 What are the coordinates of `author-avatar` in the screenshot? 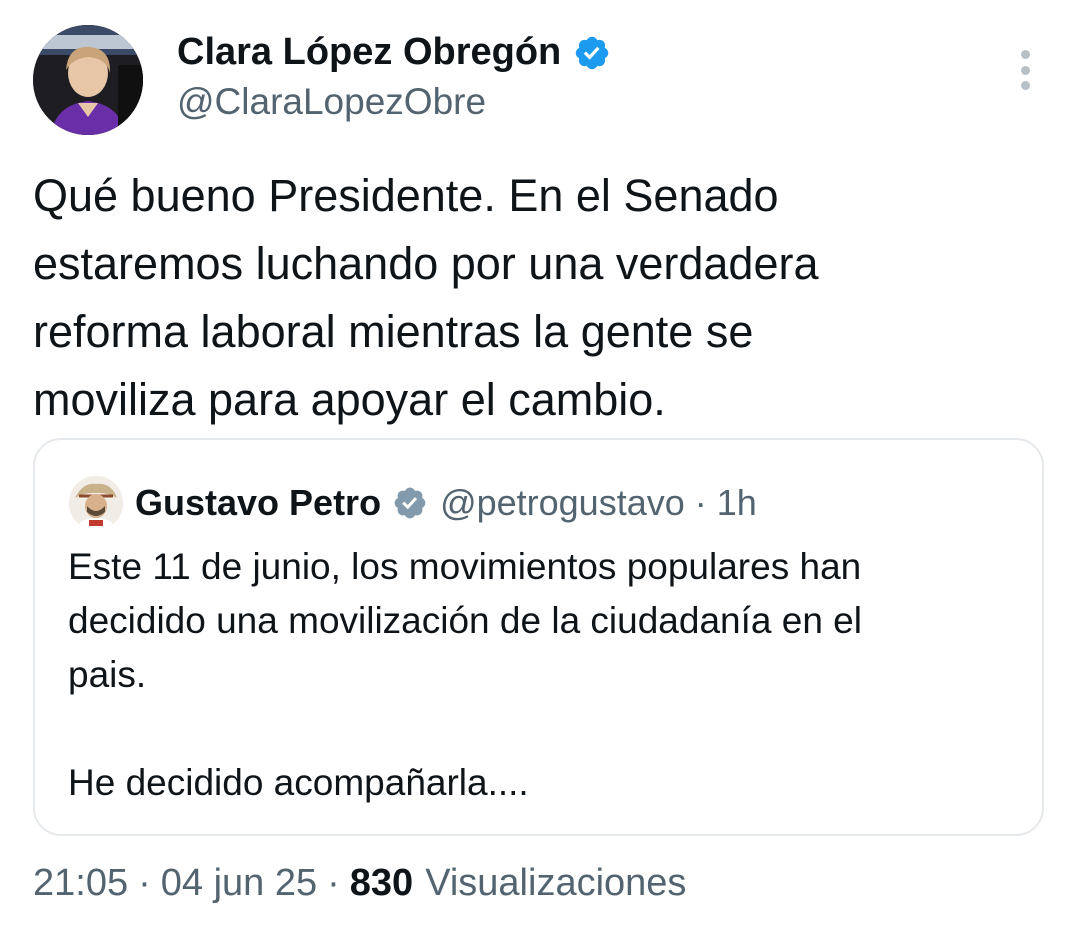 It's located at (88, 80).